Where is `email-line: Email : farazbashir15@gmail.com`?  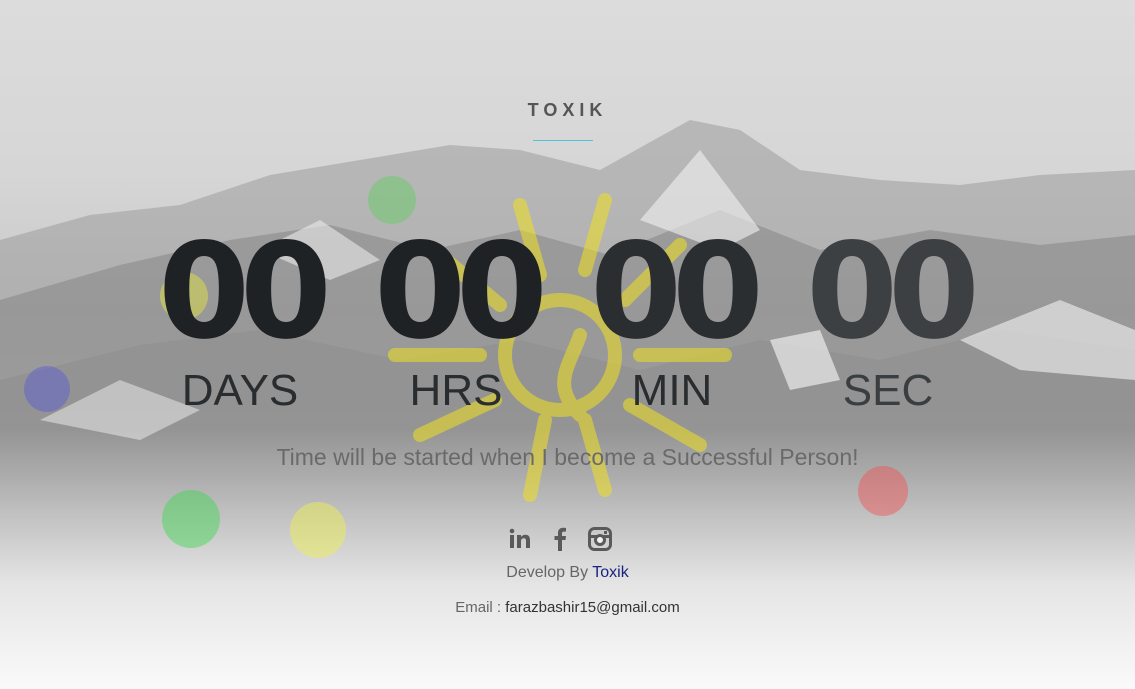
email-line: Email : farazbashir15@gmail.com is located at coordinates (567, 607).